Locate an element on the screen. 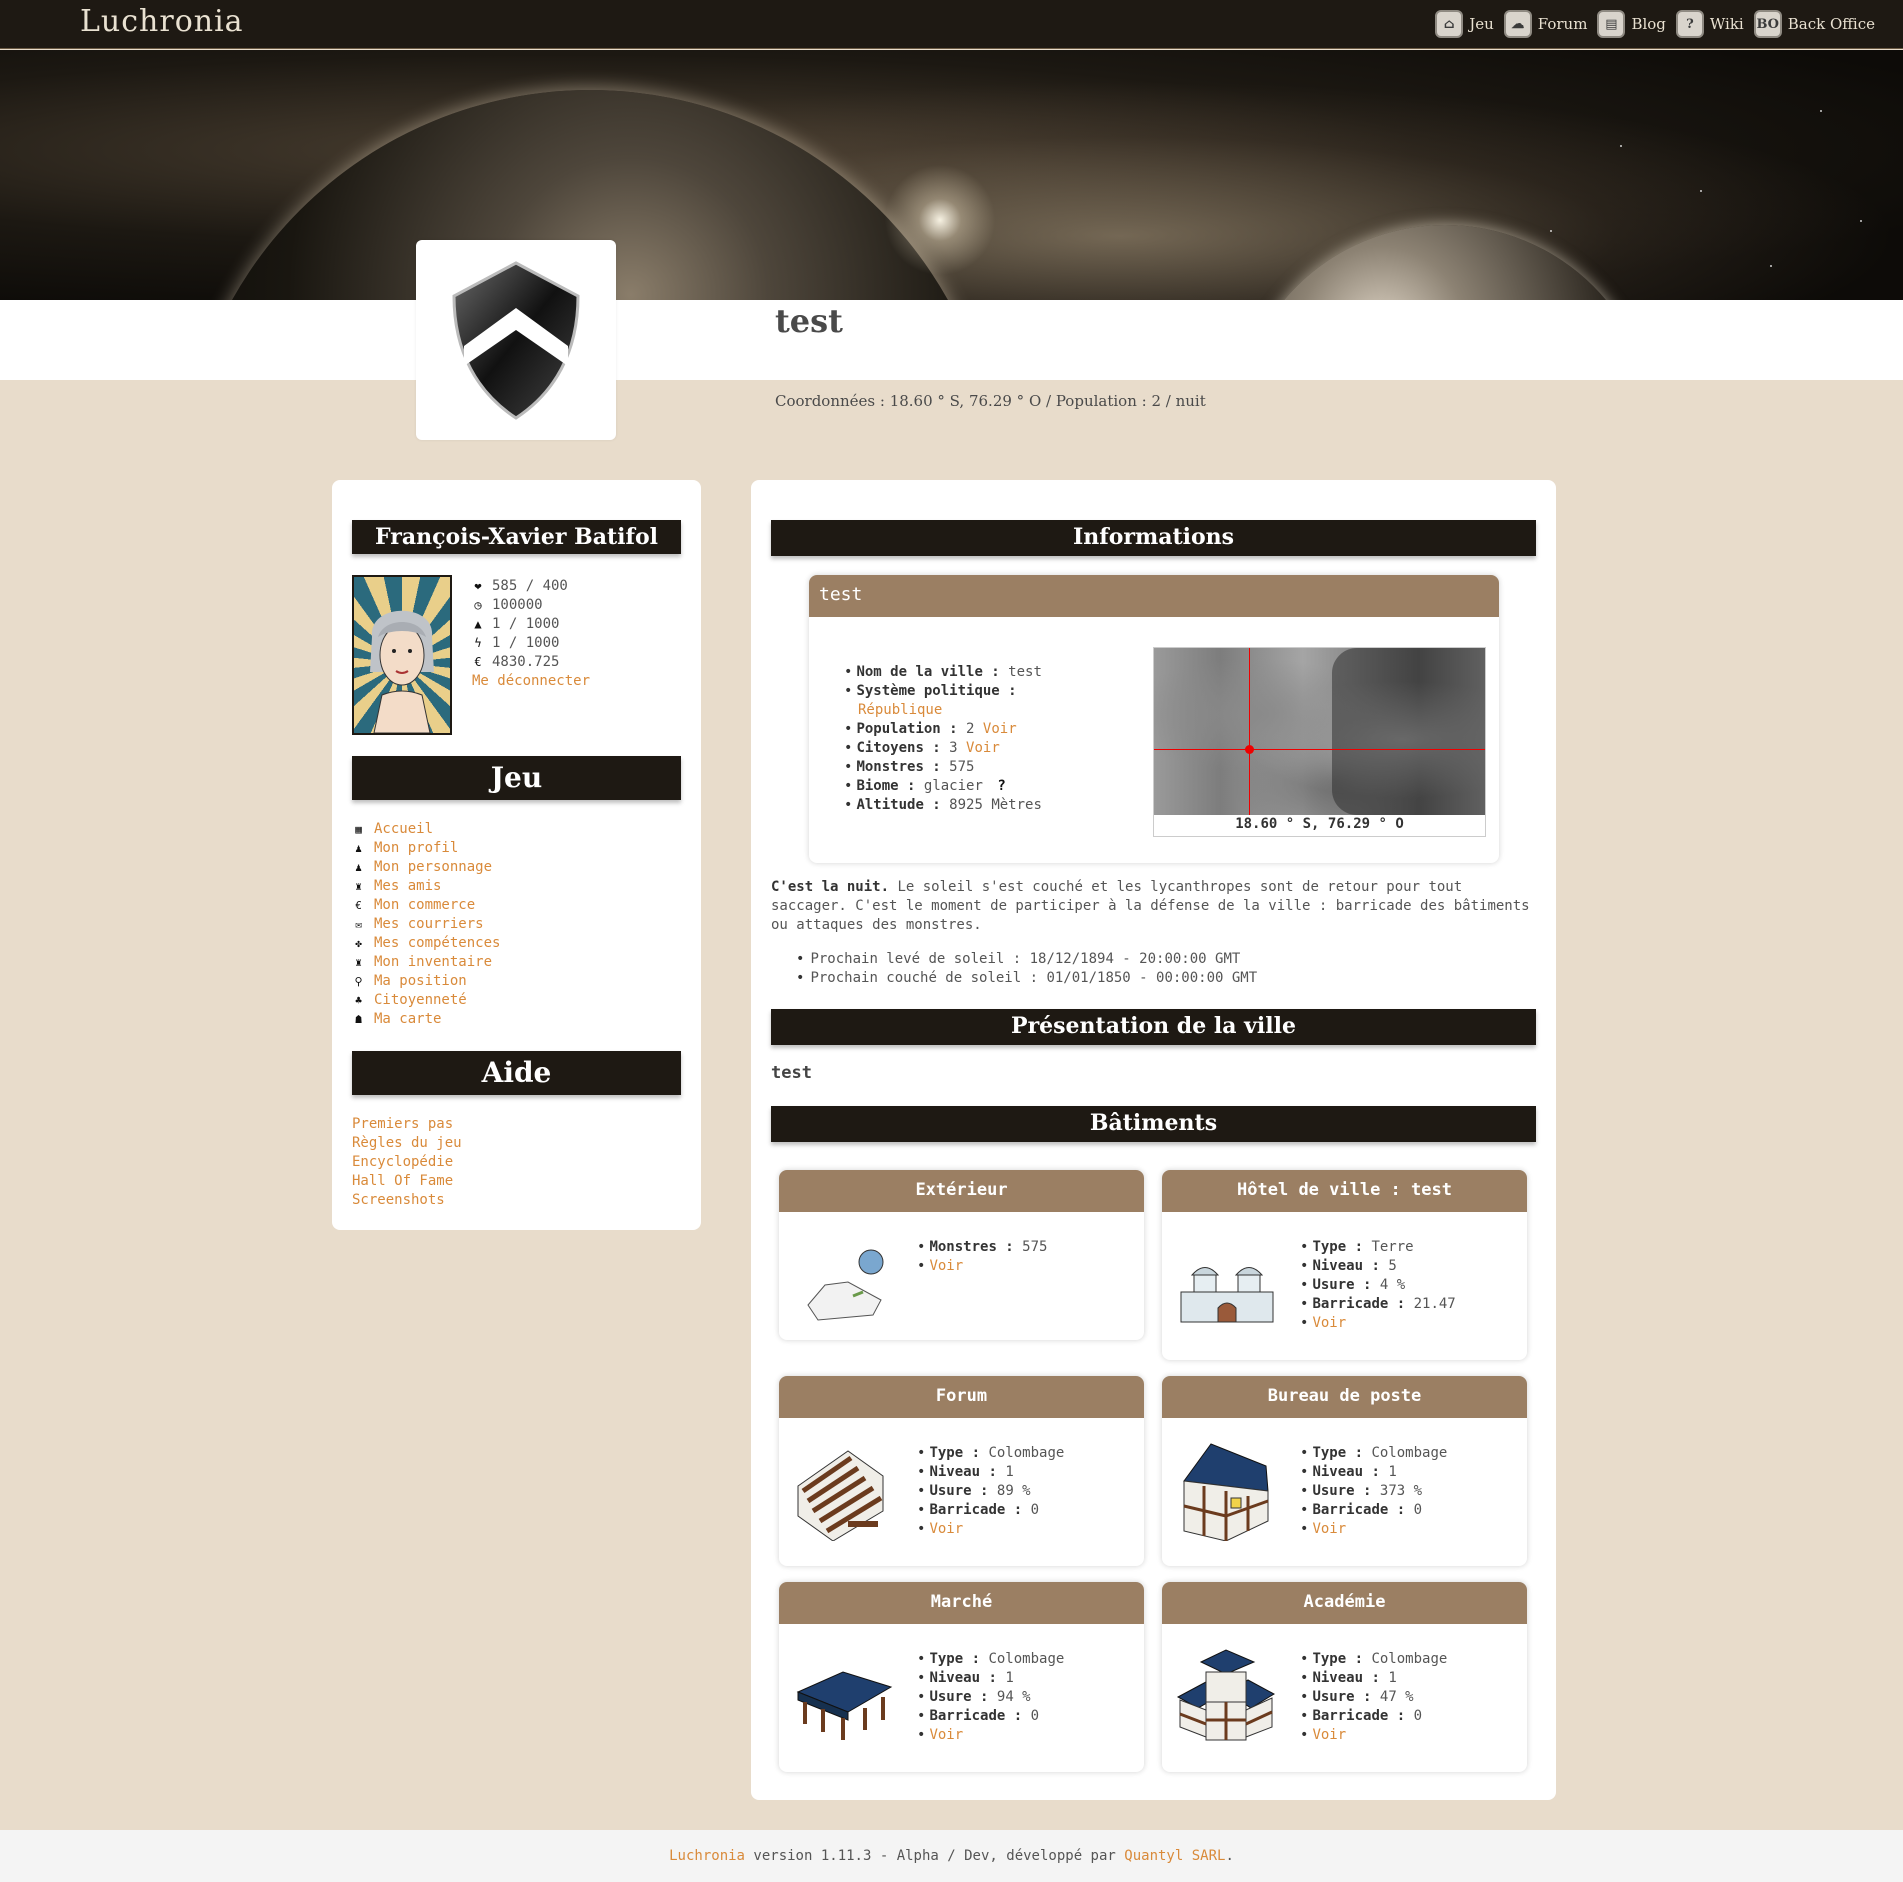 This screenshot has height=1882, width=1903. snow-terrain-icon is located at coordinates (845, 1285).